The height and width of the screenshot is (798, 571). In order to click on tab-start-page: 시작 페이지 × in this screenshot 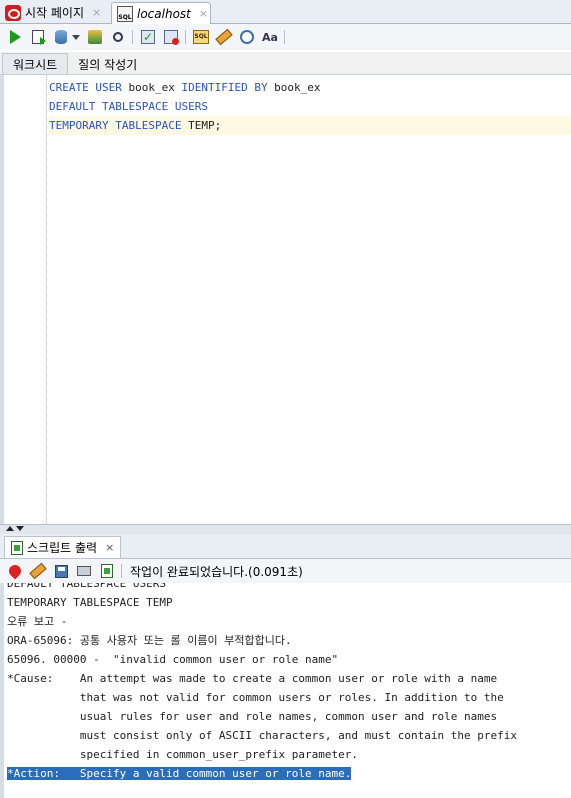, I will do `click(54, 12)`.